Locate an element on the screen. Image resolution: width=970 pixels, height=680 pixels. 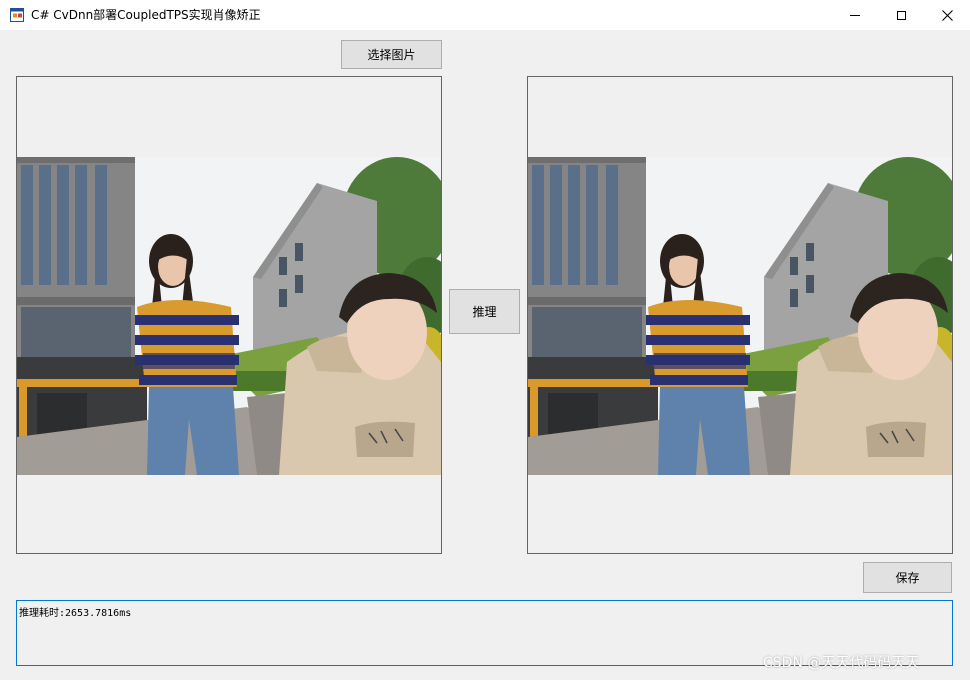
minimize-icon is located at coordinates (855, 15).